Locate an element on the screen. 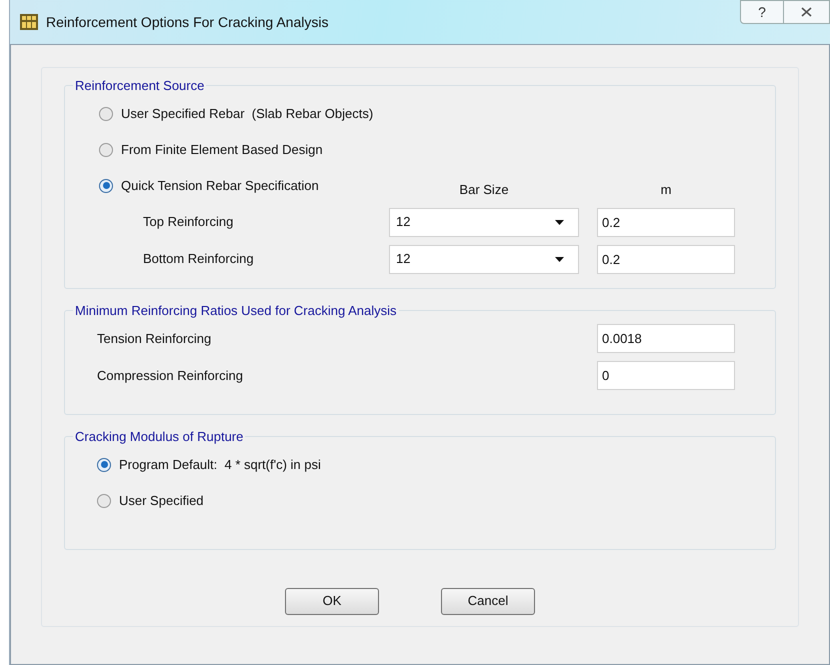 This screenshot has height=665, width=830. radio-label: Quick Tension Rebar Specification is located at coordinates (220, 185).